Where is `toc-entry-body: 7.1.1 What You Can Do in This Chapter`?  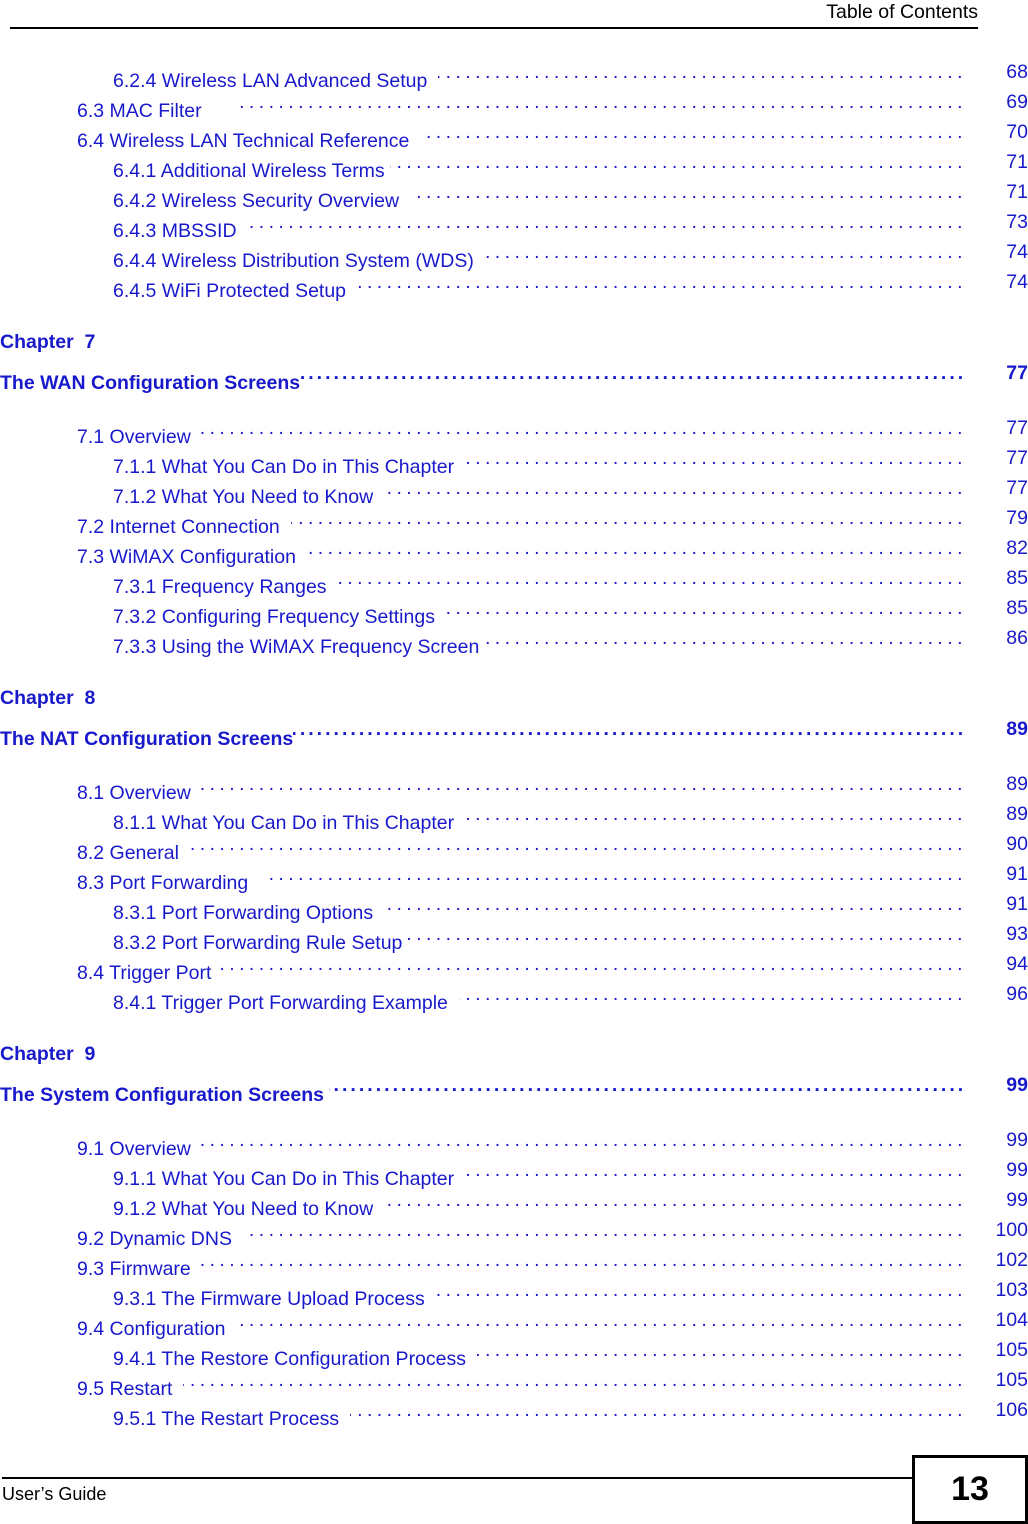 toc-entry-body: 7.1.1 What You Can Do in This Chapter is located at coordinates (537, 460).